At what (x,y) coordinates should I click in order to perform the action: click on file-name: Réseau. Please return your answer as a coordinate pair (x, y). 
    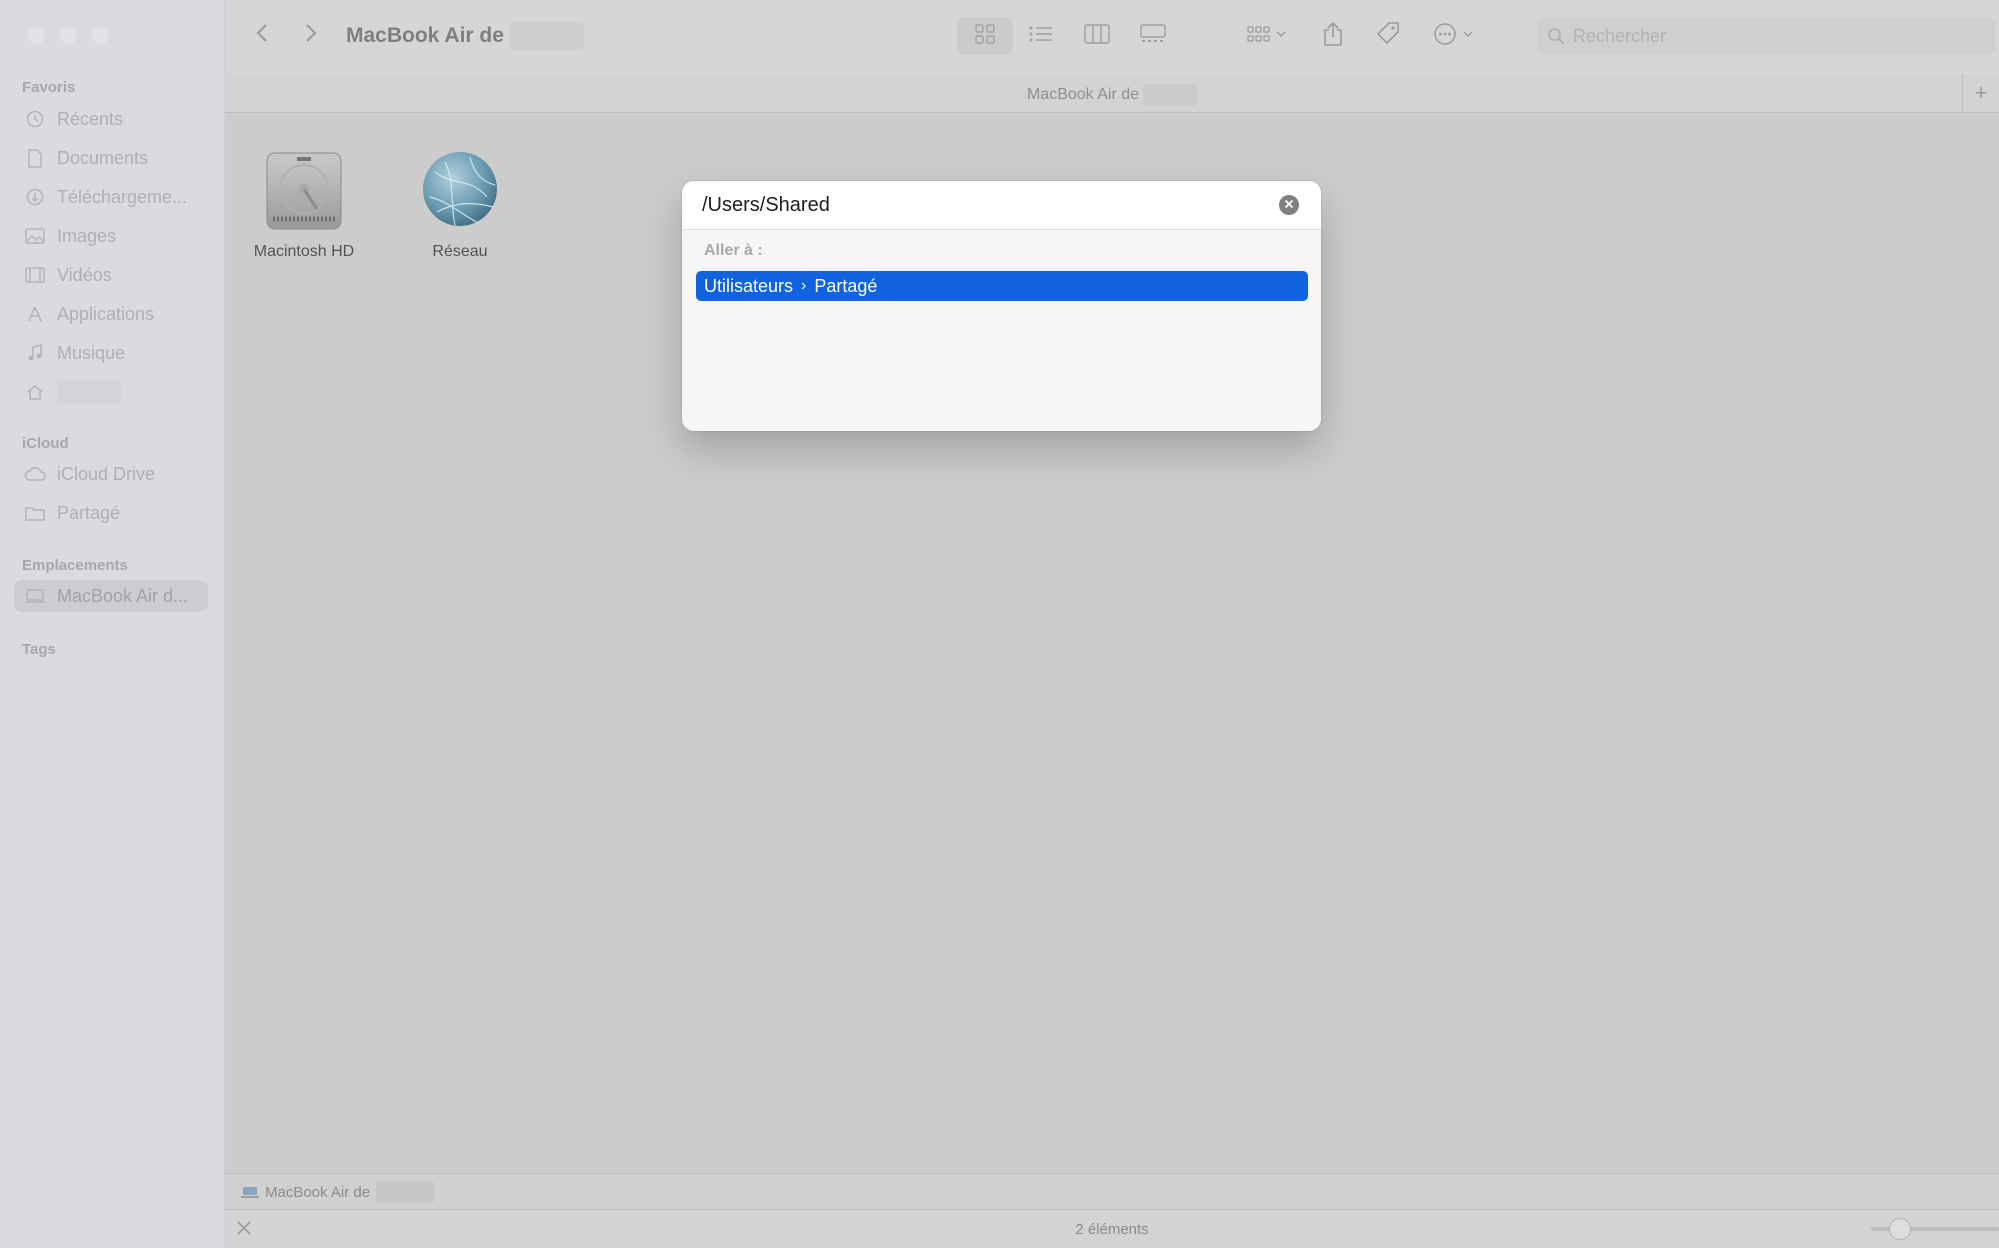
    Looking at the image, I should click on (460, 251).